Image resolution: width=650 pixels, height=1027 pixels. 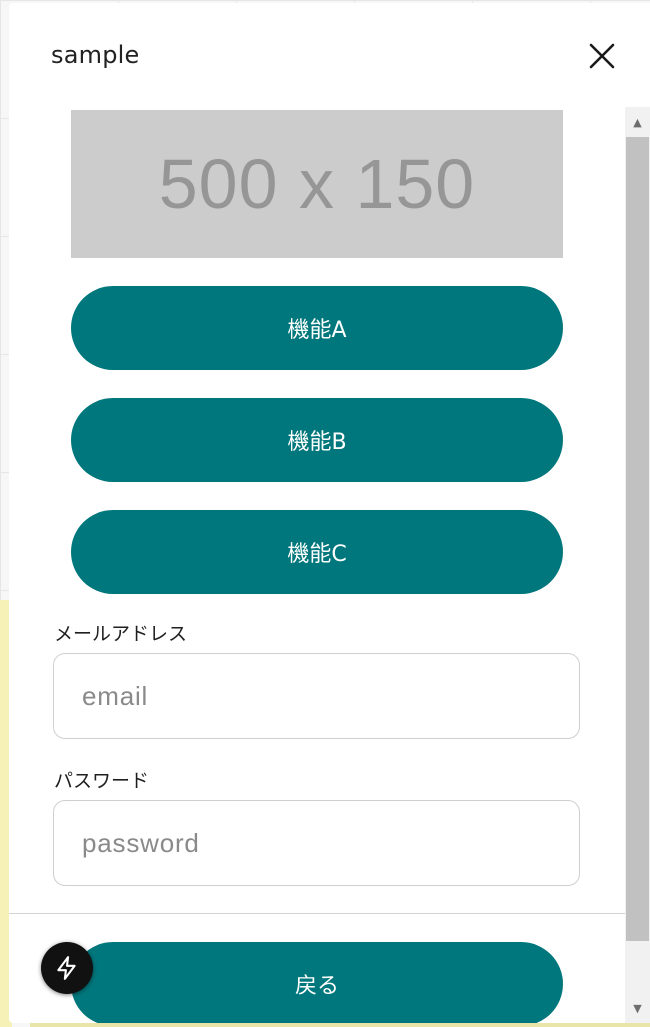 I want to click on password-label: パスワード, so click(x=102, y=781).